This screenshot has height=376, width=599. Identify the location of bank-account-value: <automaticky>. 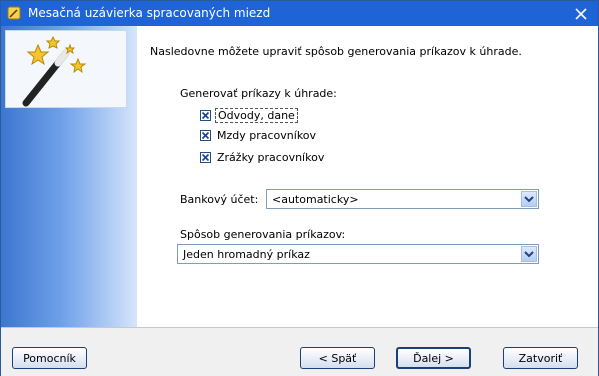
(315, 199).